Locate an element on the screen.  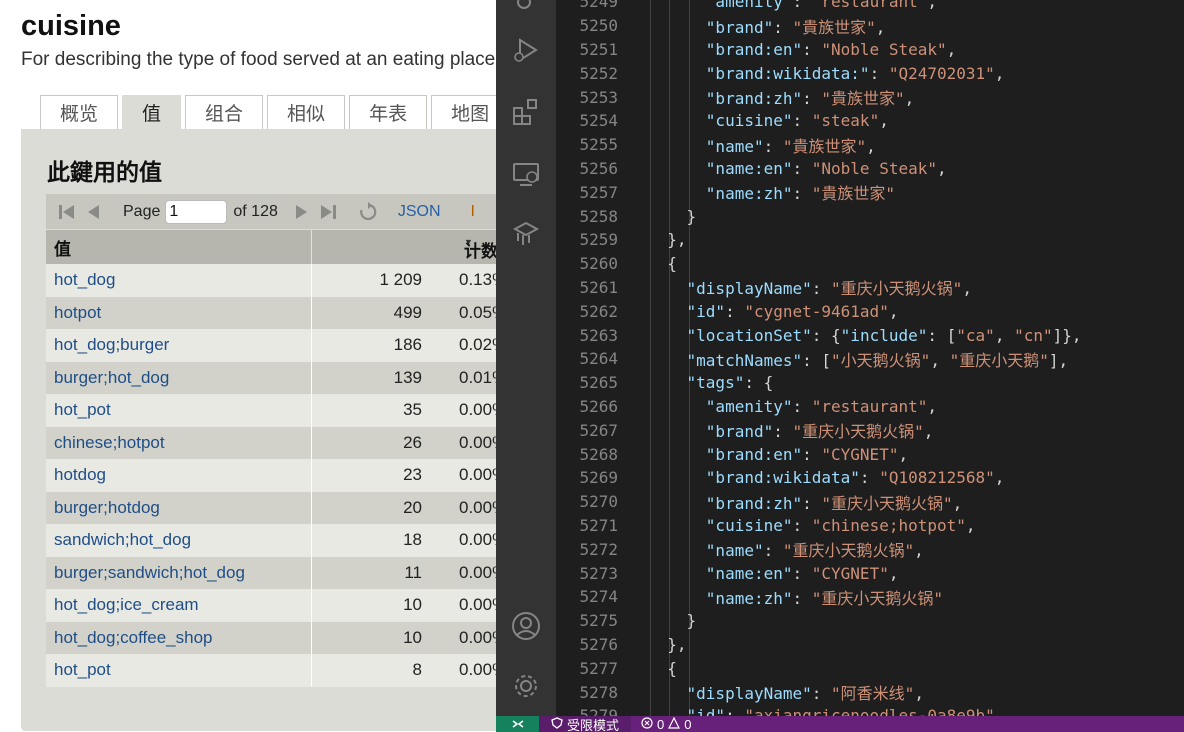
value-link: burger;sandwich;hot_dog is located at coordinates (179, 572).